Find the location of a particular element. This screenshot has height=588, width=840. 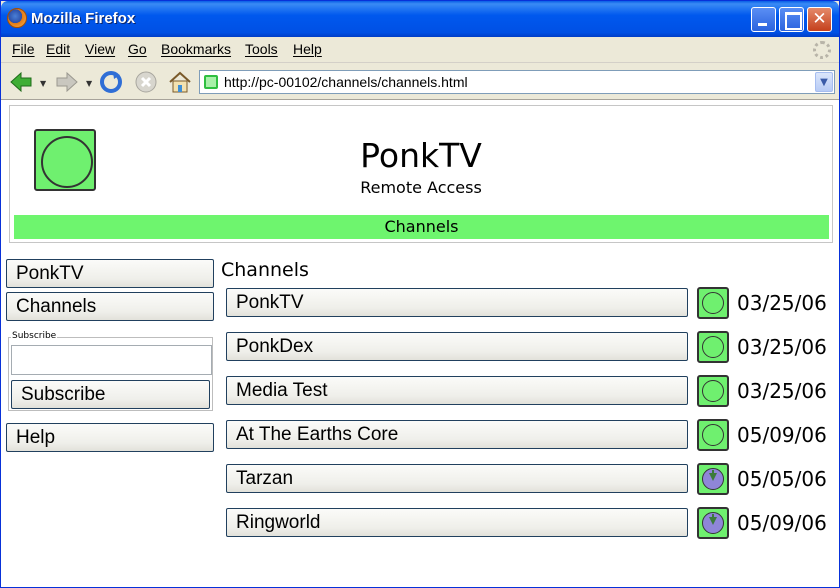

menu-file: File is located at coordinates (23, 49).